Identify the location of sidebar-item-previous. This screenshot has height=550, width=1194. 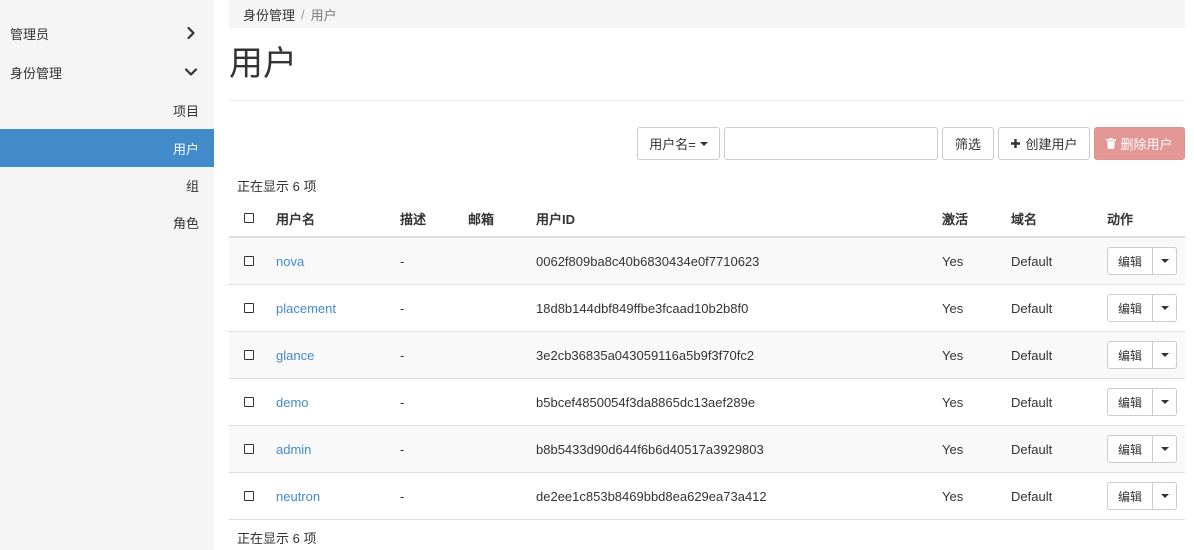
(107, 7).